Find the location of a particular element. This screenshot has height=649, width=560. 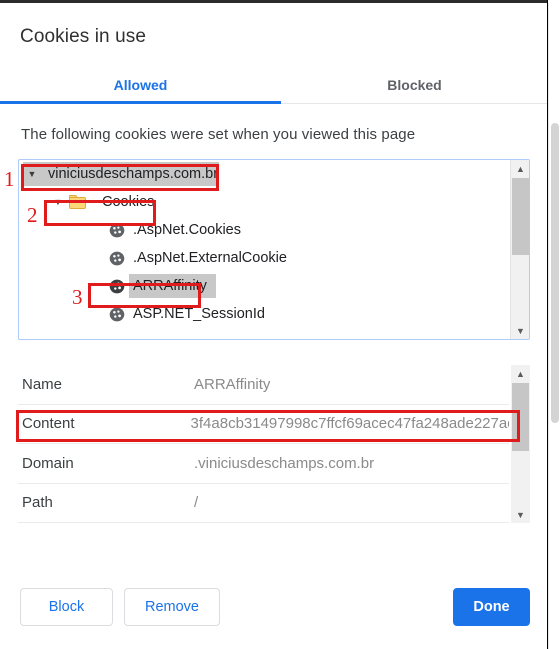

page-scrollbar is located at coordinates (554, 326).